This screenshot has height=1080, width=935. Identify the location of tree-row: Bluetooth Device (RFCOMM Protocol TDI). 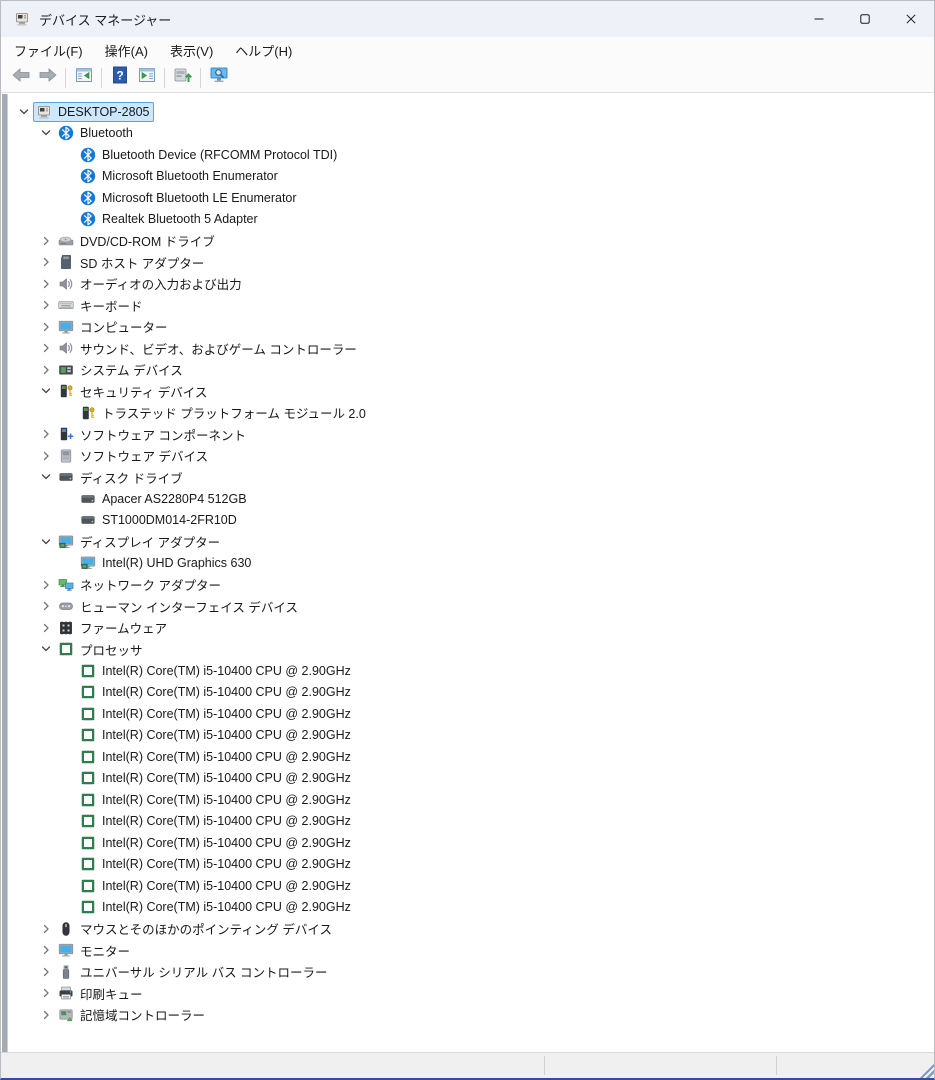
(470, 155).